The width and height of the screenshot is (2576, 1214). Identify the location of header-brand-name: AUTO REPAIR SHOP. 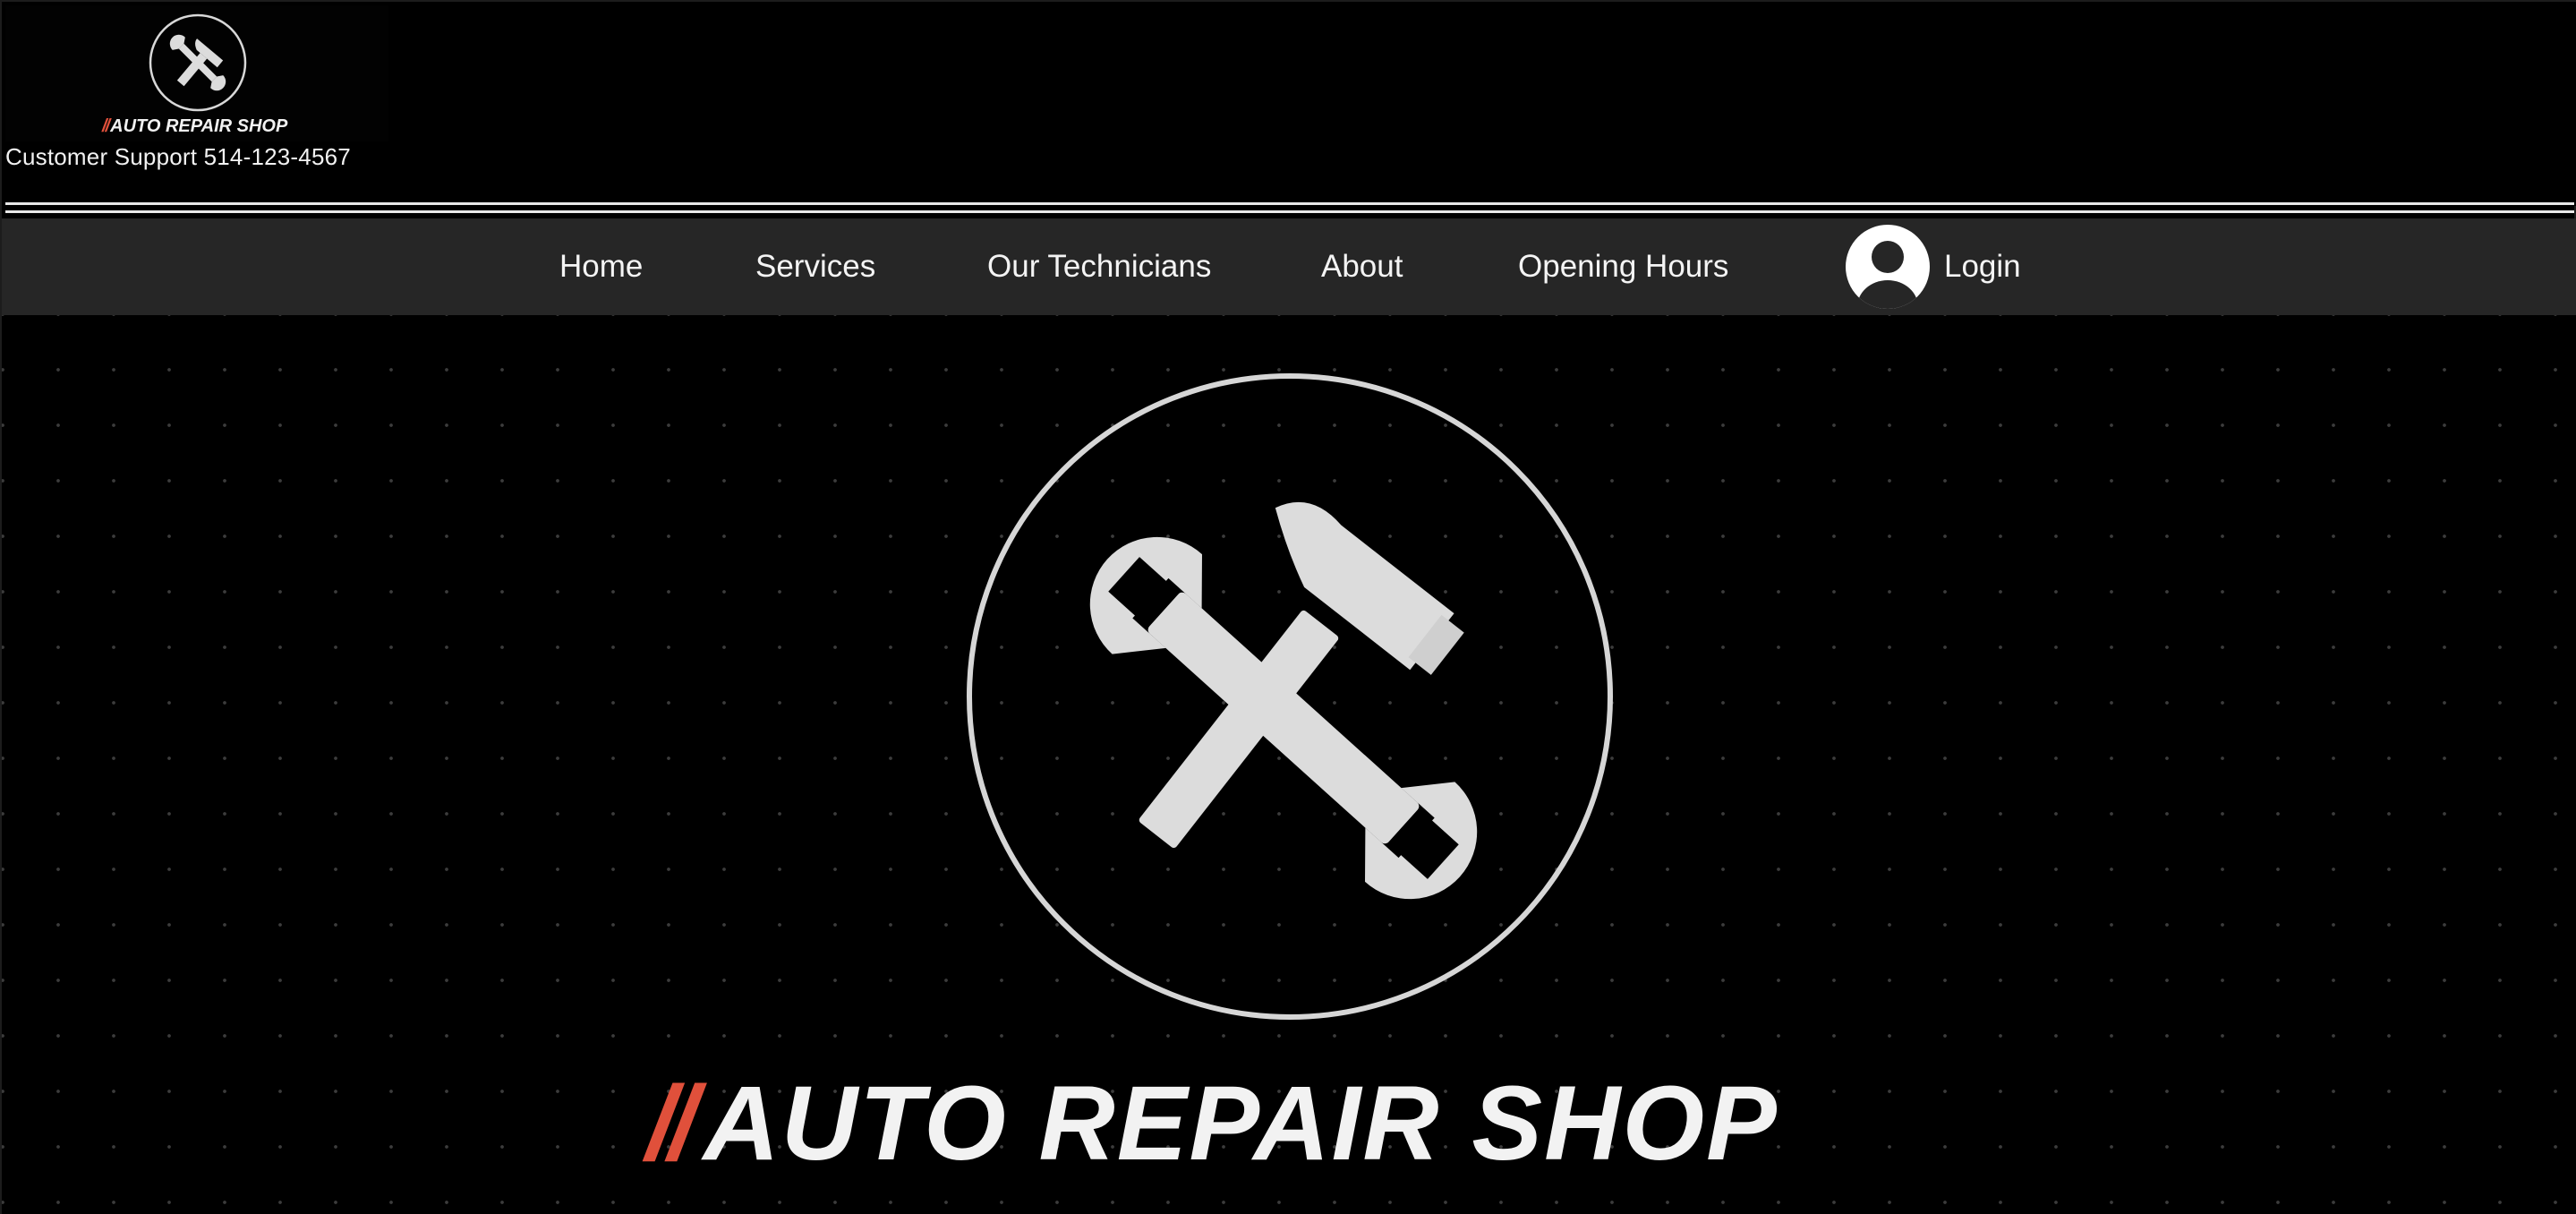
(199, 126).